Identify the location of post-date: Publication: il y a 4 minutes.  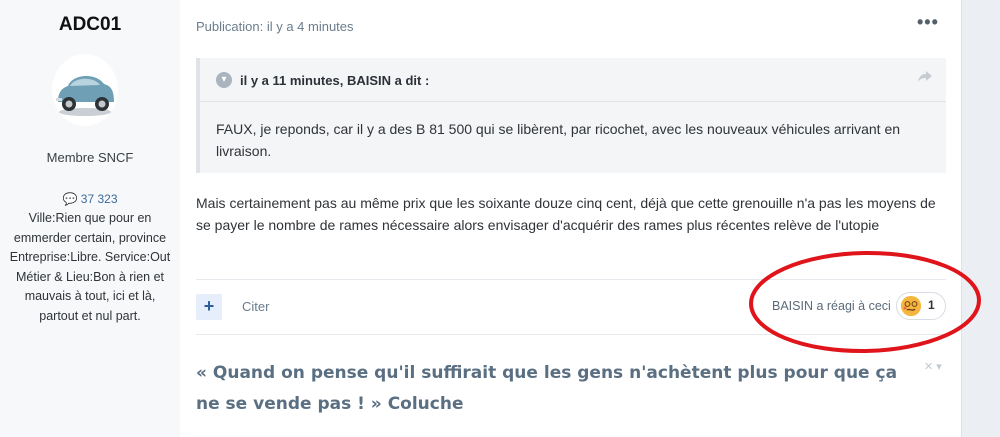
(275, 26).